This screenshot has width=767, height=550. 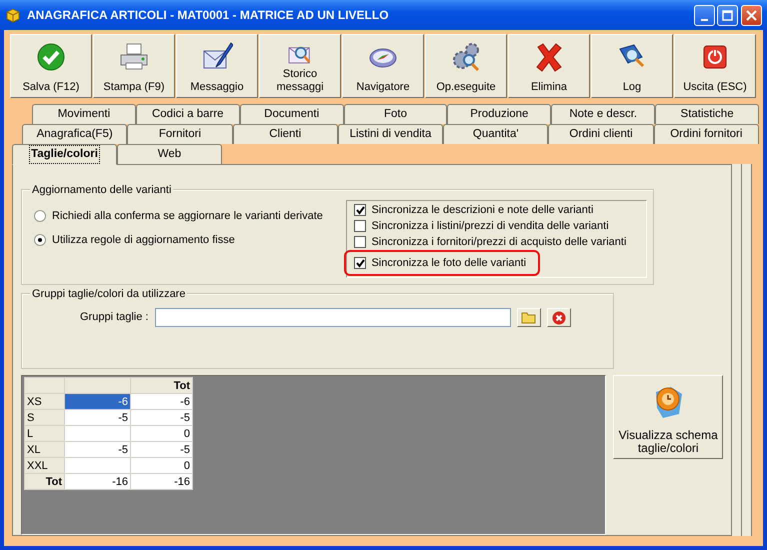 I want to click on tab: Produzione, so click(x=499, y=114).